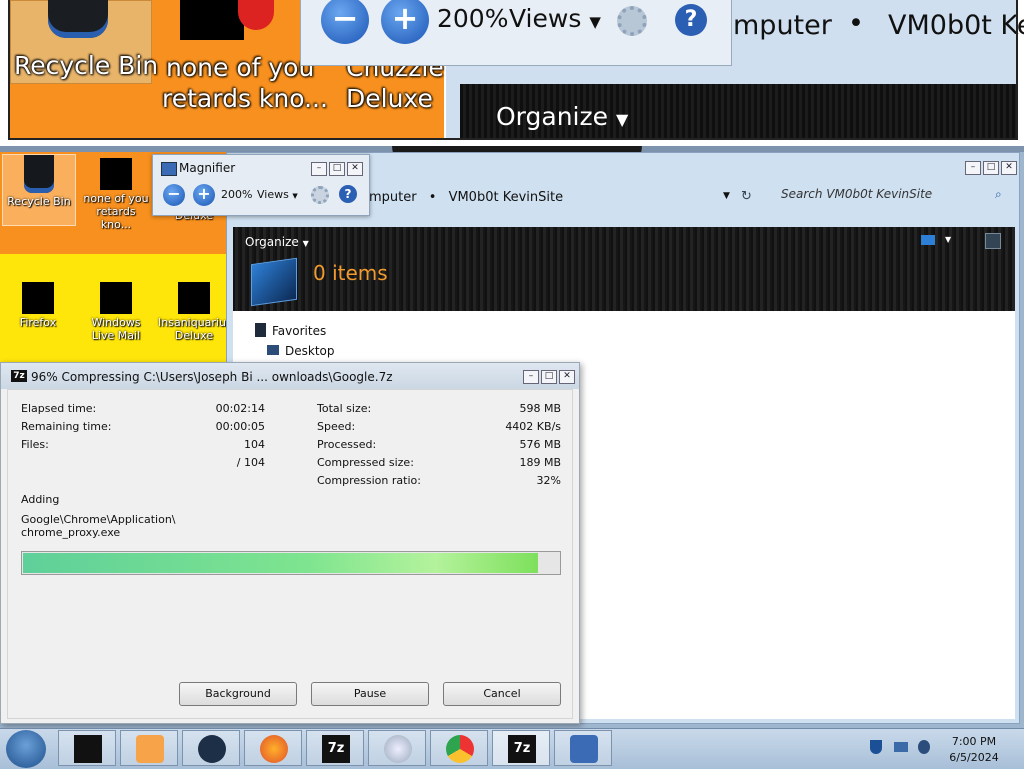 The image size is (1024, 769). I want to click on desktop-icon-label: Windows Live Mail, so click(116, 329).